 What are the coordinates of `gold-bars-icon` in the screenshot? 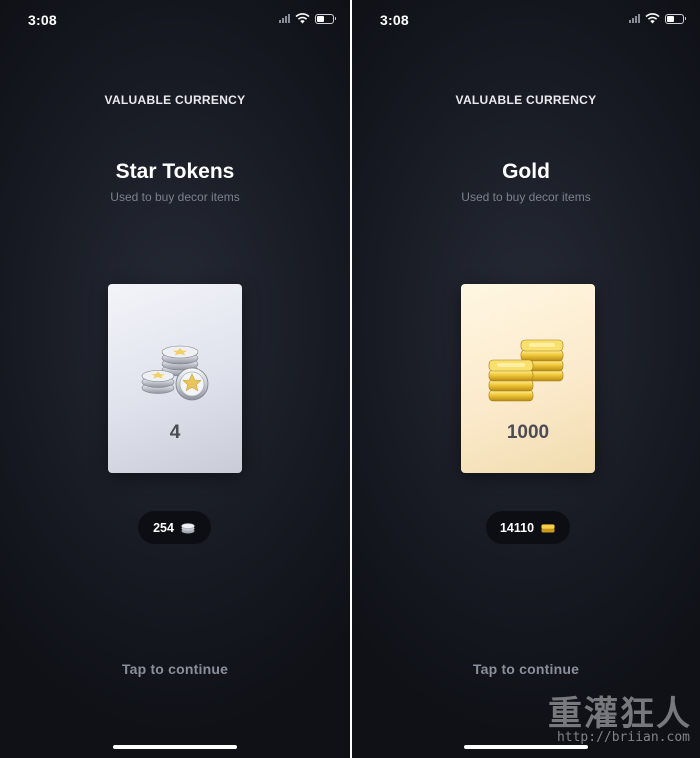 It's located at (526, 370).